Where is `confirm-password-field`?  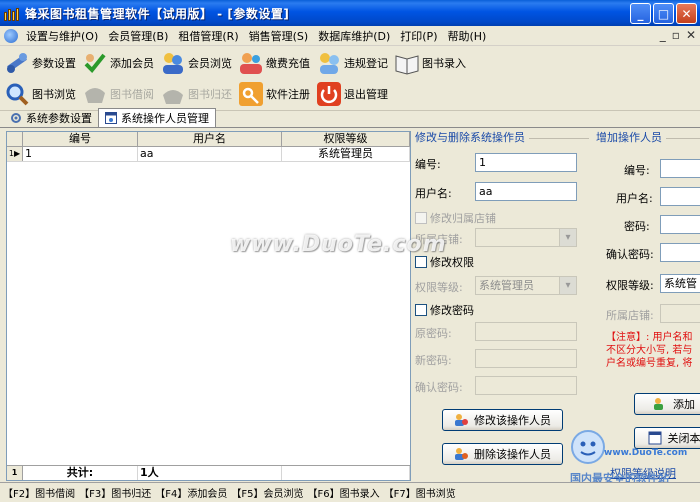 confirm-password-field is located at coordinates (526, 385).